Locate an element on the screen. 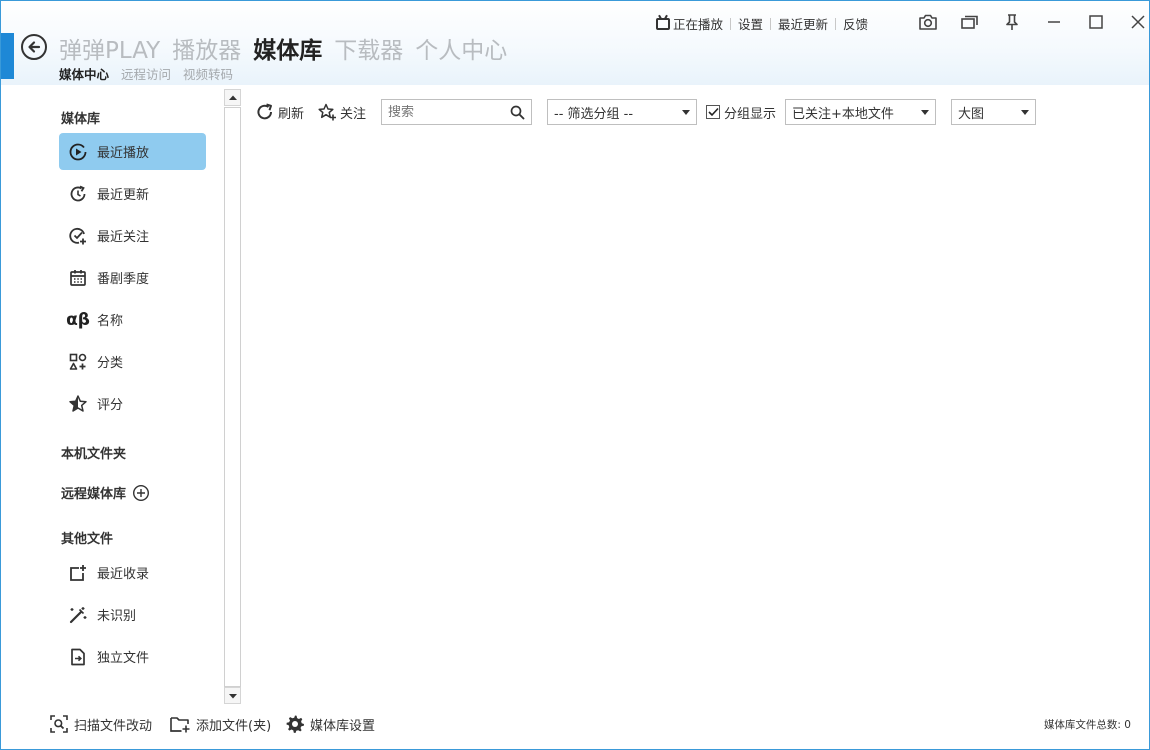 This screenshot has width=1150, height=750. add-remote-button is located at coordinates (141, 493).